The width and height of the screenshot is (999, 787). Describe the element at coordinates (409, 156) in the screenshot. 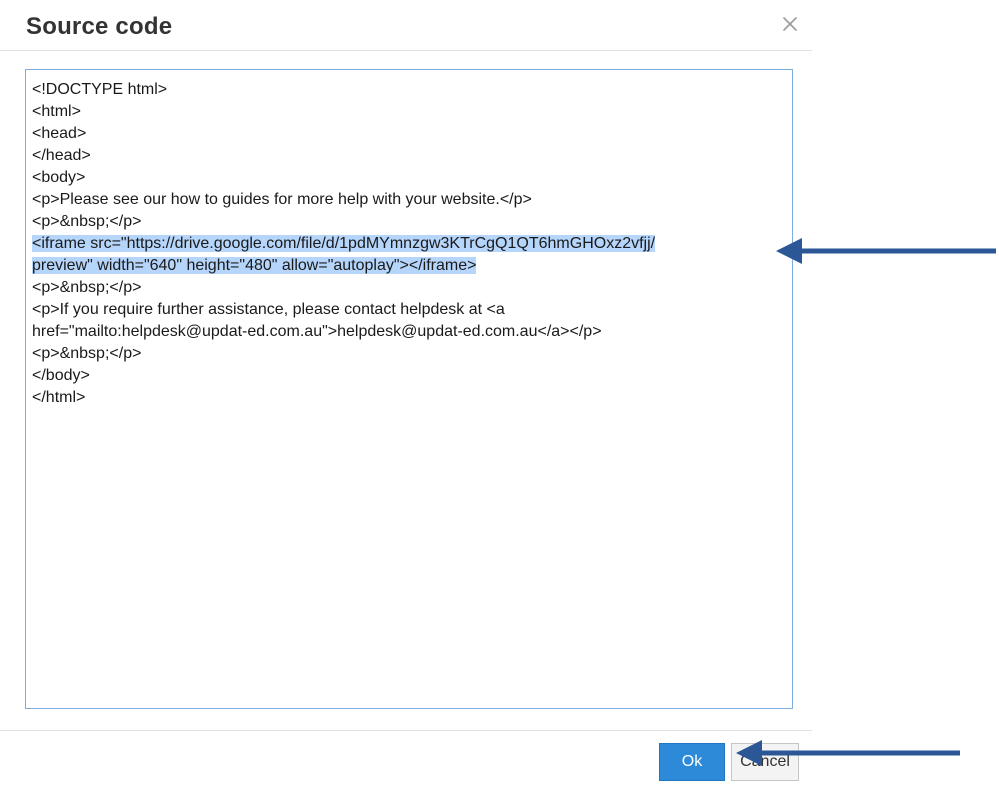

I see `code-line: </head>` at that location.